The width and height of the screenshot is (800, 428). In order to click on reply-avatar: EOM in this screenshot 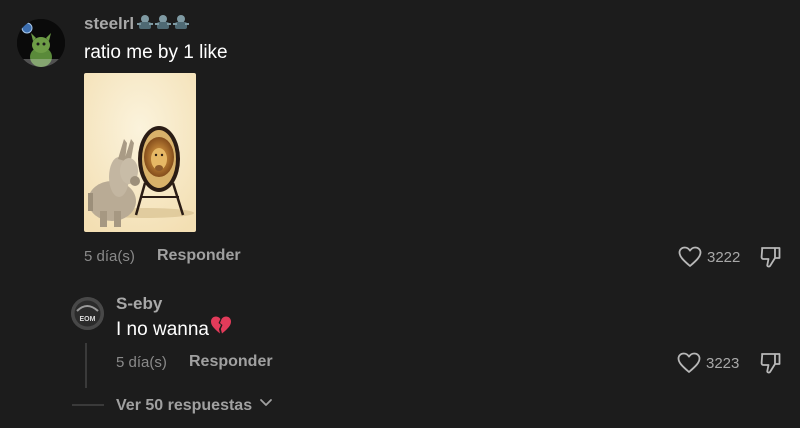, I will do `click(87, 313)`.